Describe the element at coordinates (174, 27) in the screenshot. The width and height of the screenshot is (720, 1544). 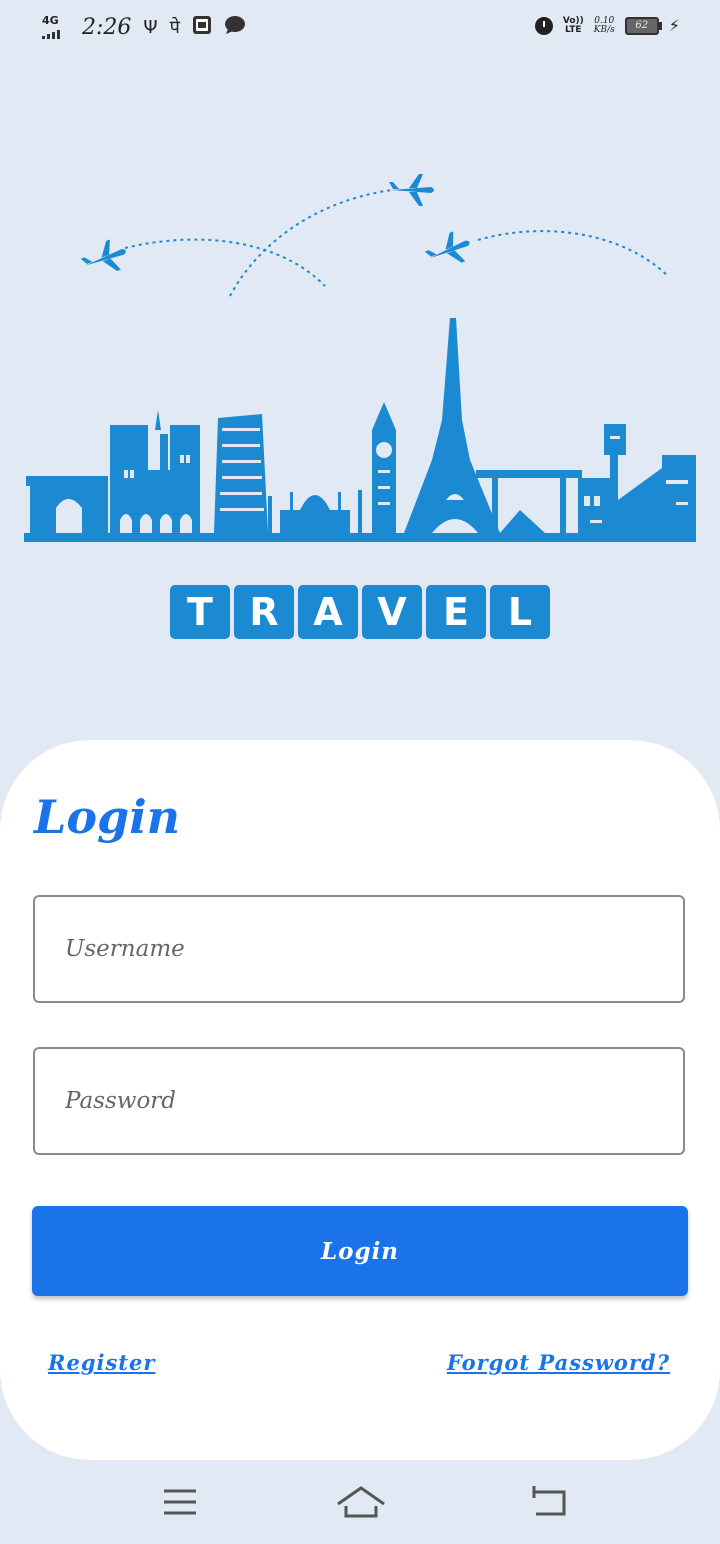
I see `payment-app-icon: पे` at that location.